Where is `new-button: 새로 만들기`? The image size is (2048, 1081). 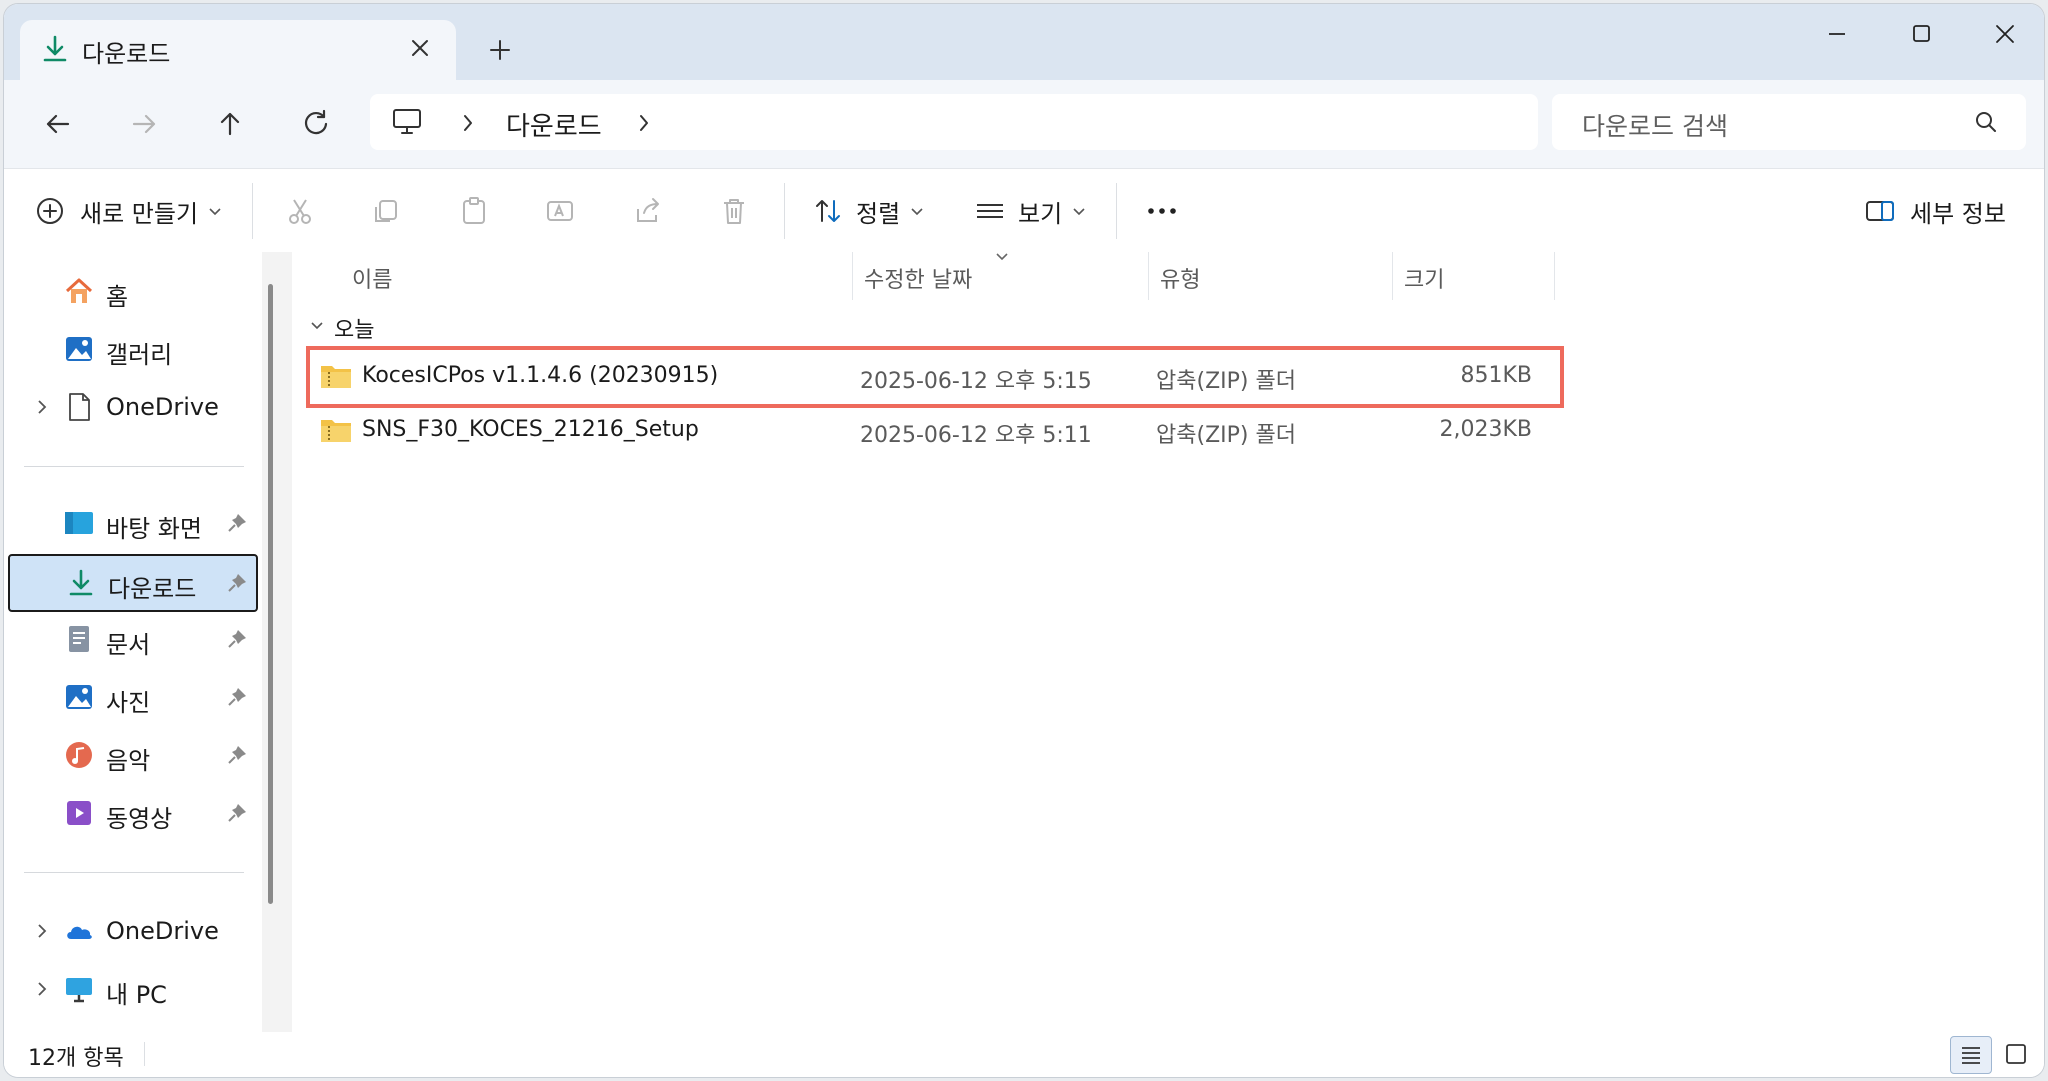
new-button: 새로 만들기 is located at coordinates (129, 211).